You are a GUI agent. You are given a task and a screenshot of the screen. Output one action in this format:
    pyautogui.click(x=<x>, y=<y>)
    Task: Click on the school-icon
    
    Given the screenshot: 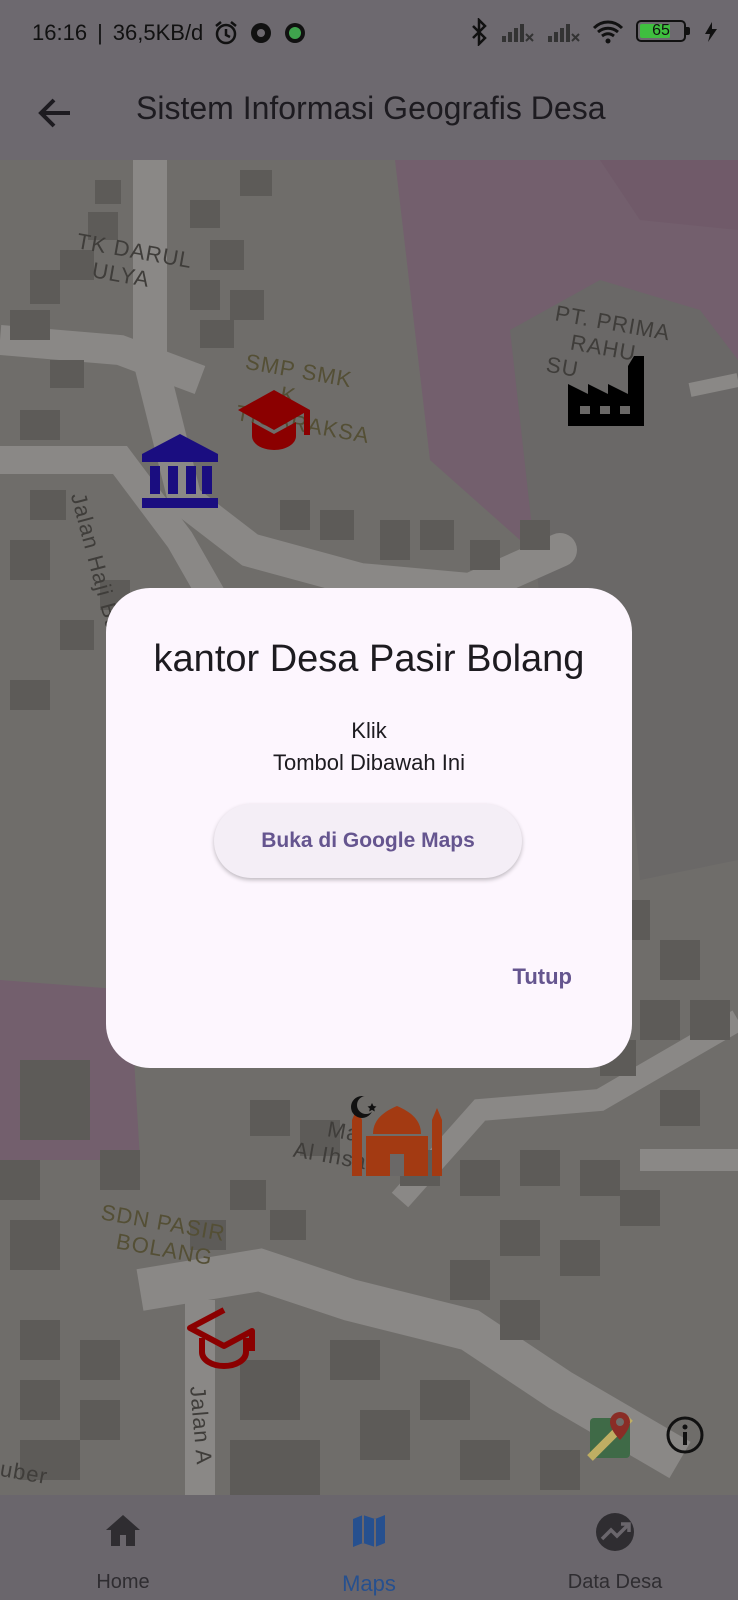 What is the action you would take?
    pyautogui.click(x=274, y=420)
    